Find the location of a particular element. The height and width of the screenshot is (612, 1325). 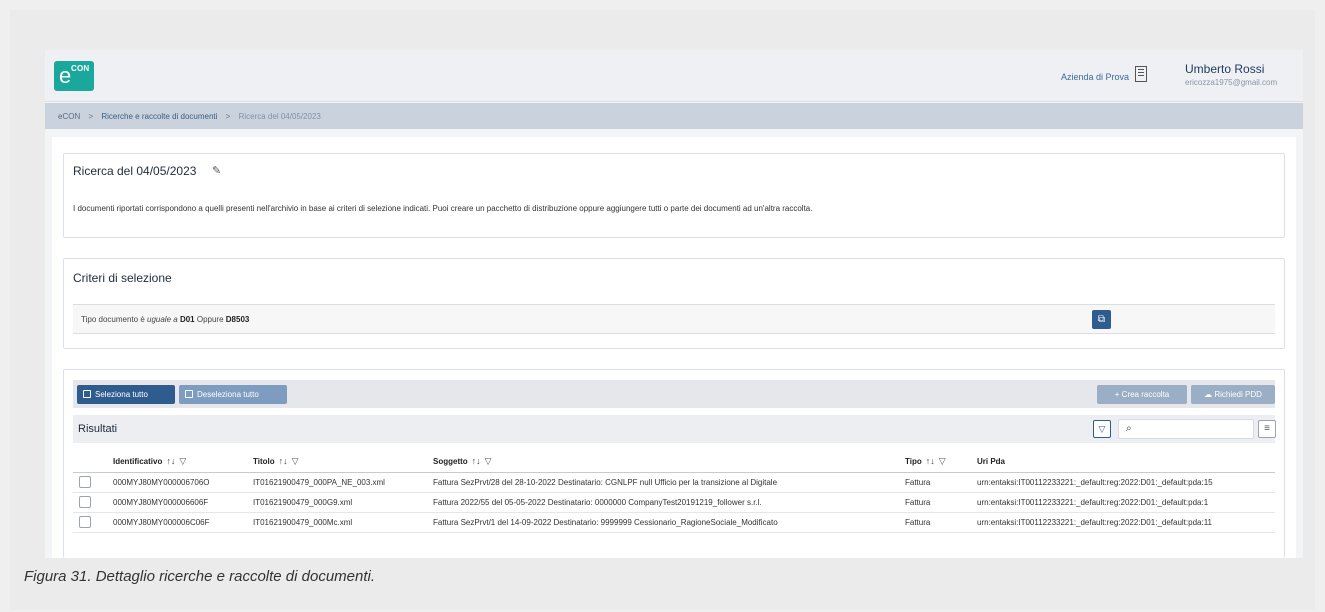

breadcrumb-current: Ricerca del 04/05/2023 is located at coordinates (279, 116).